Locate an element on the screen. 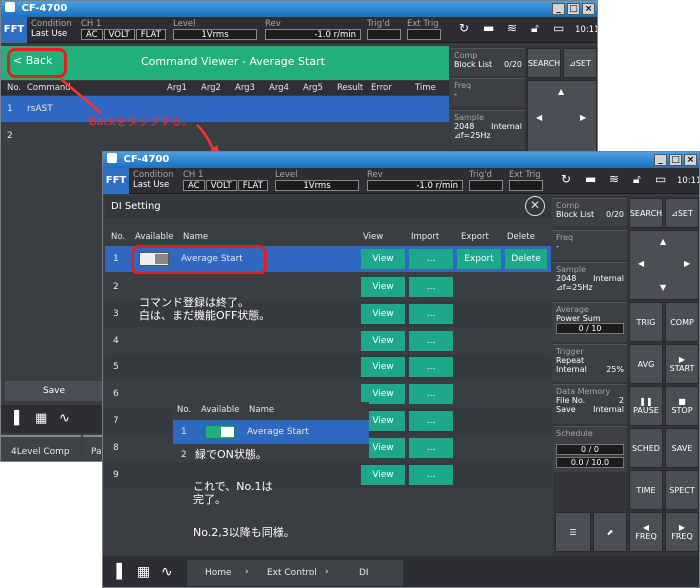 Image resolution: width=700 pixels, height=588 pixels. direction-pad: ▲ ◀ ▶ ▼ is located at coordinates (664, 265).